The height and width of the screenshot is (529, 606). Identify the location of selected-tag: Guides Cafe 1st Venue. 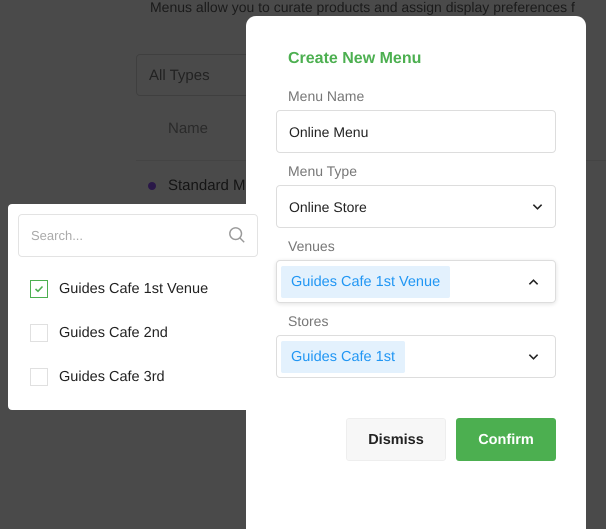
(365, 282).